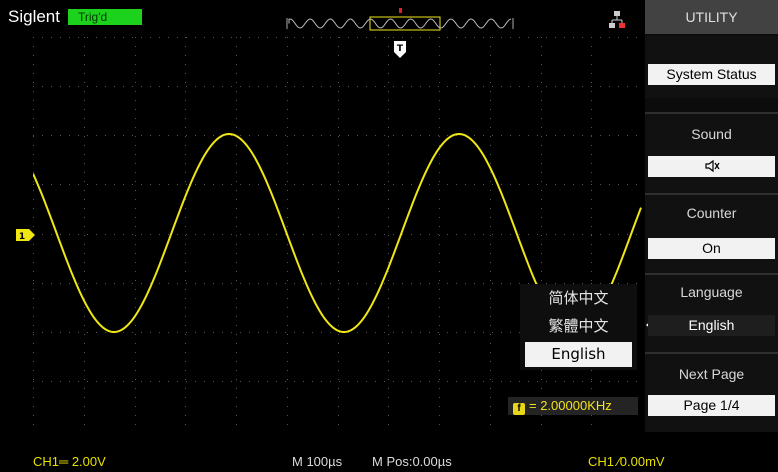 The height and width of the screenshot is (472, 778). What do you see at coordinates (711, 325) in the screenshot?
I see `language-value: English` at bounding box center [711, 325].